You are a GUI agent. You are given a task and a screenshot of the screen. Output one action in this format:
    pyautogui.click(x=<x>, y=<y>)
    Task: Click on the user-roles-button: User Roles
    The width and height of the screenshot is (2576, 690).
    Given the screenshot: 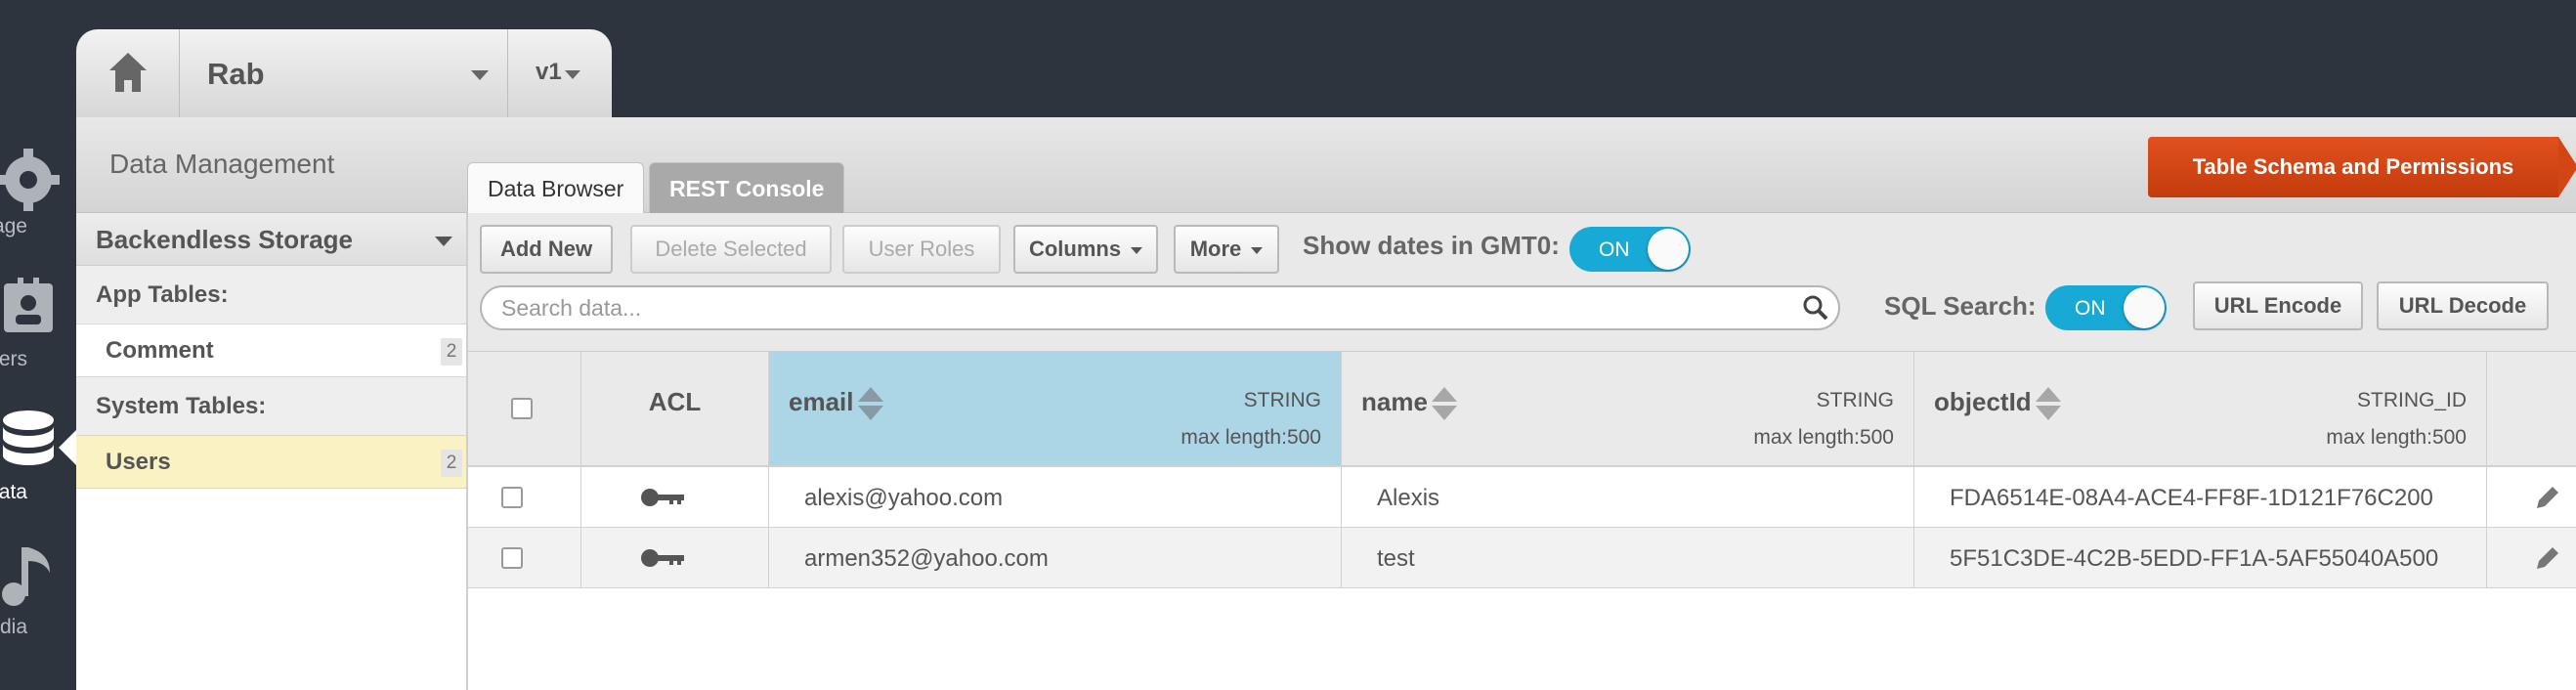 What is the action you would take?
    pyautogui.click(x=922, y=250)
    